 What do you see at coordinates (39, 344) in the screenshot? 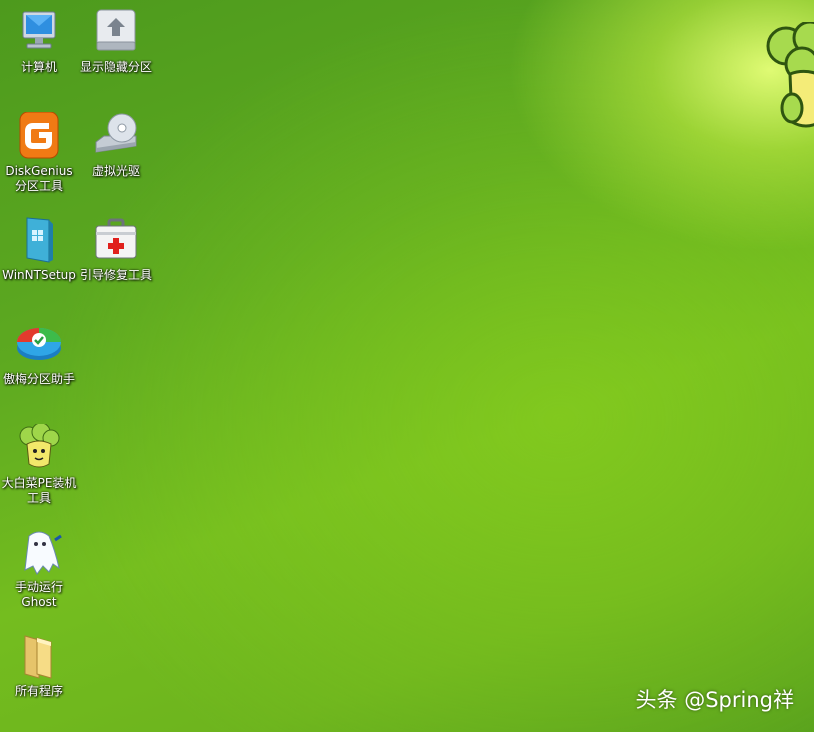
I see `aomei-partition-icon` at bounding box center [39, 344].